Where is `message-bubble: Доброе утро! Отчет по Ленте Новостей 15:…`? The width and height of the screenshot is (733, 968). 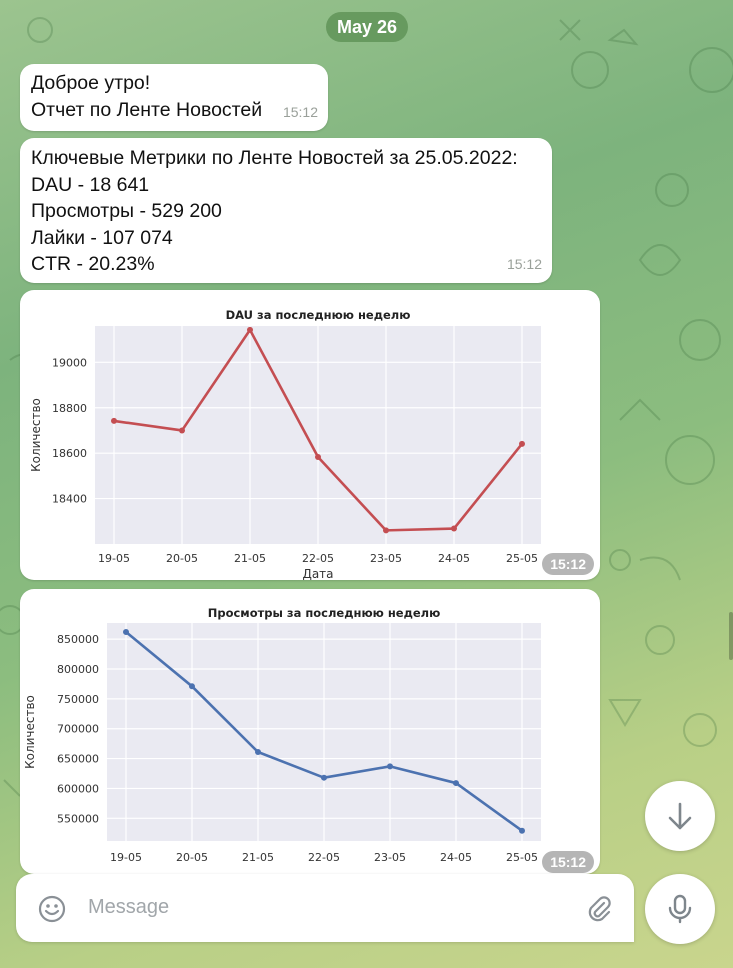
message-bubble: Доброе утро! Отчет по Ленте Новостей 15:… is located at coordinates (174, 97).